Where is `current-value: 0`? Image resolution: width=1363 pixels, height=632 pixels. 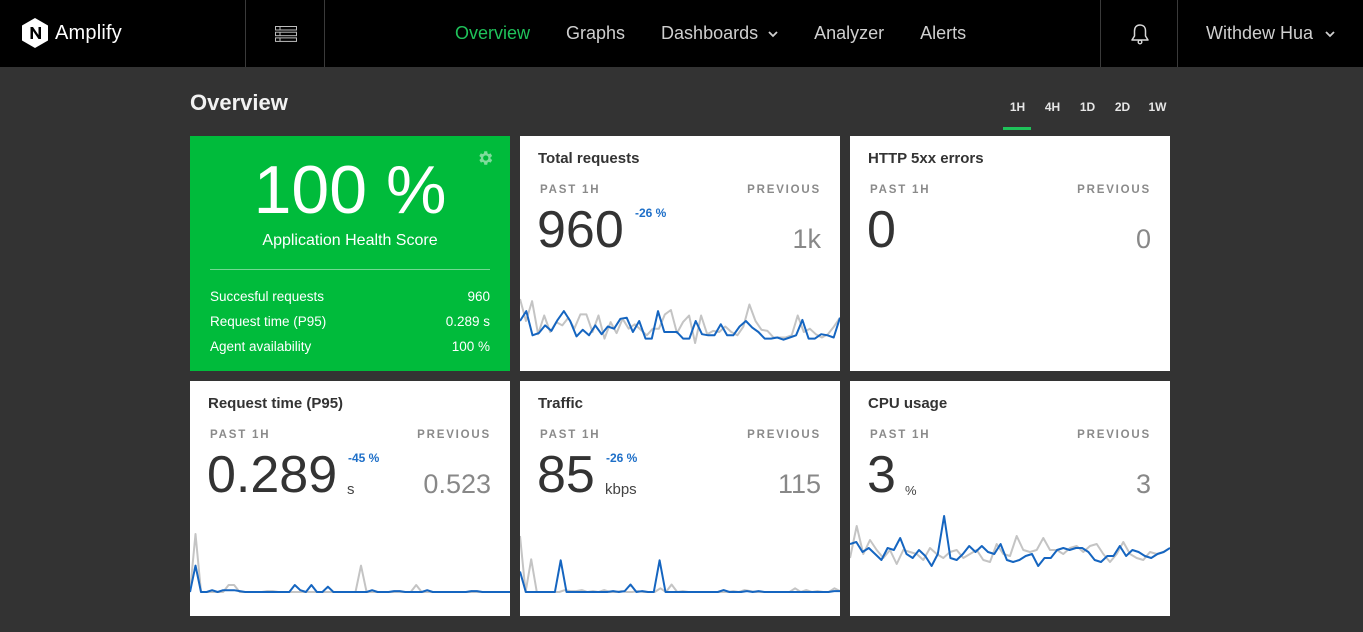 current-value: 0 is located at coordinates (881, 230).